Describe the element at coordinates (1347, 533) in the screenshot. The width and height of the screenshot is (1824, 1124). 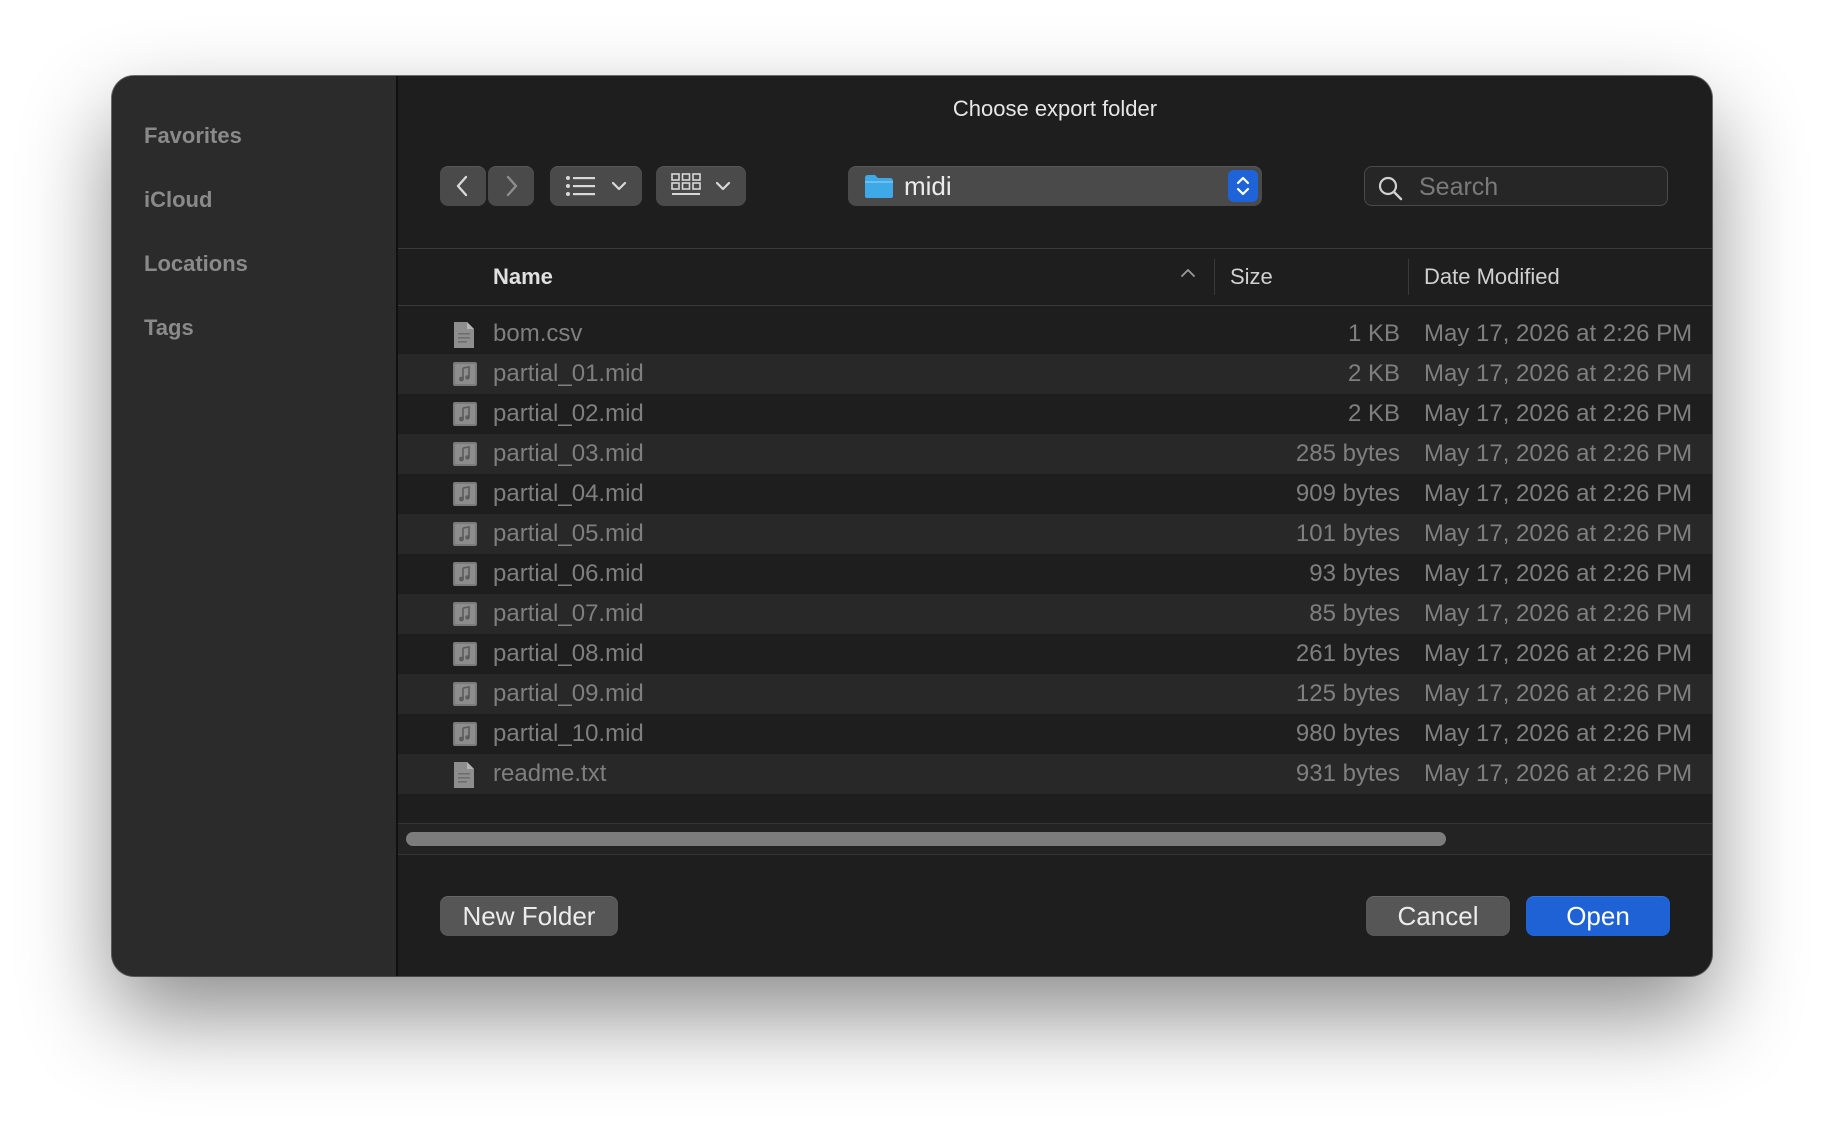
I see `file-size: 101 bytes` at that location.